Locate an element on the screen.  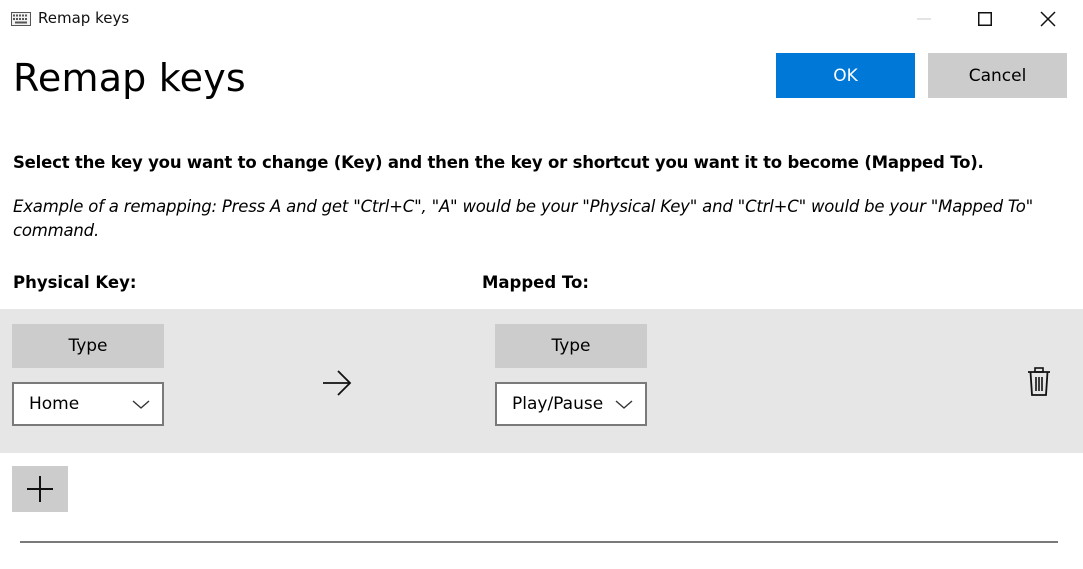
minimize-icon is located at coordinates (924, 19).